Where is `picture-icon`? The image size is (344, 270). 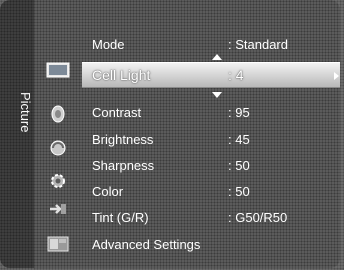
picture-icon is located at coordinates (58, 70).